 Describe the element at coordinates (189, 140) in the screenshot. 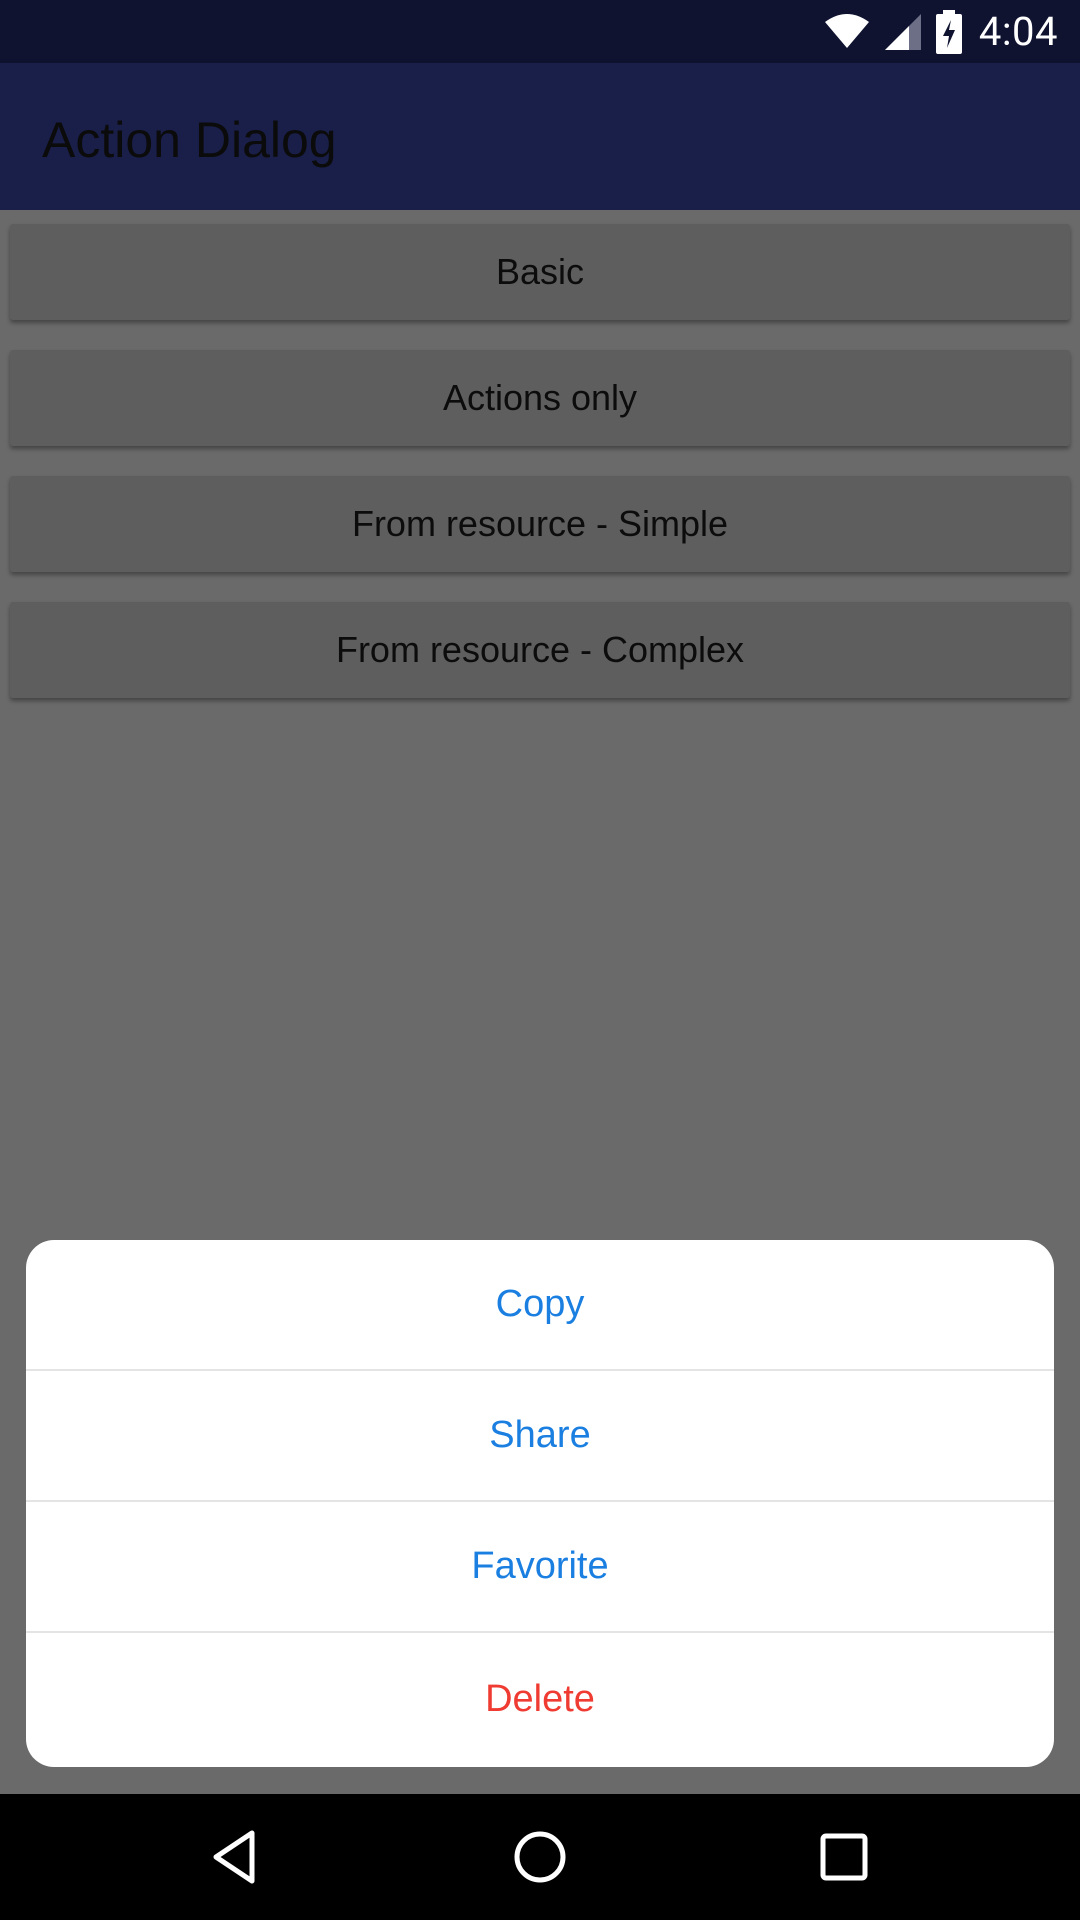

I see `page-title: Action Dialog` at that location.